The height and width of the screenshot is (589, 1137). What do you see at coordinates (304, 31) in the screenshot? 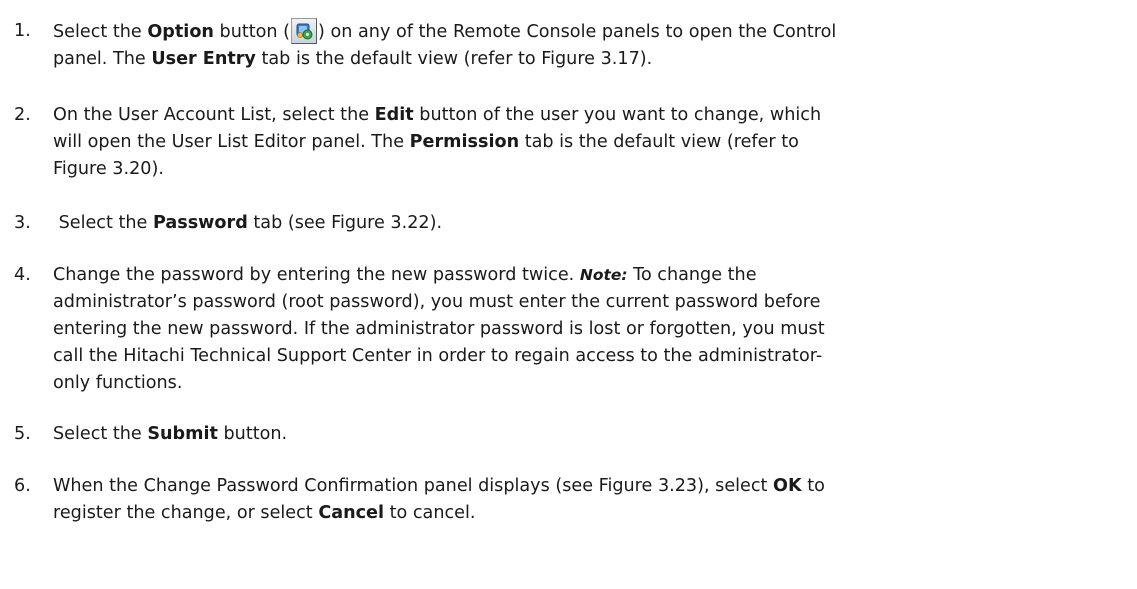
I see `option-gear-icon` at bounding box center [304, 31].